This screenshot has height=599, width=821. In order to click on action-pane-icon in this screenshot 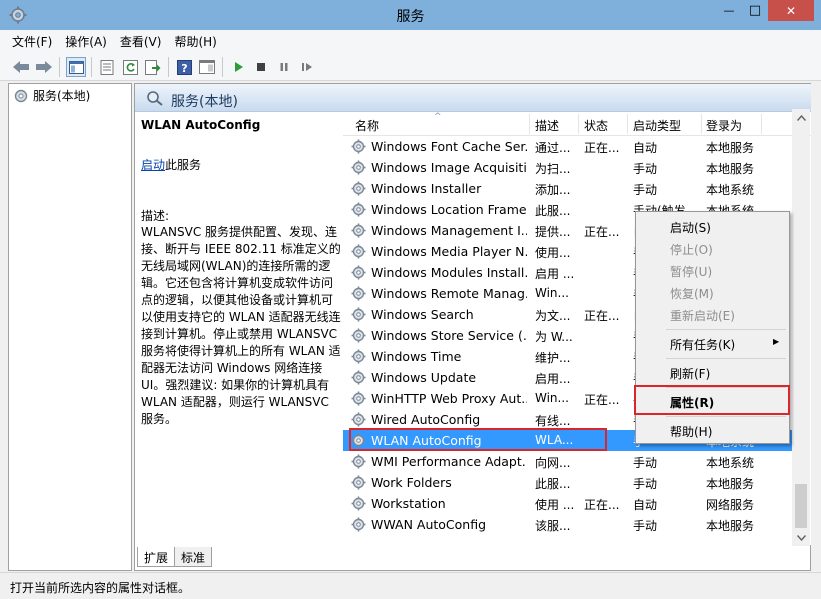, I will do `click(207, 67)`.